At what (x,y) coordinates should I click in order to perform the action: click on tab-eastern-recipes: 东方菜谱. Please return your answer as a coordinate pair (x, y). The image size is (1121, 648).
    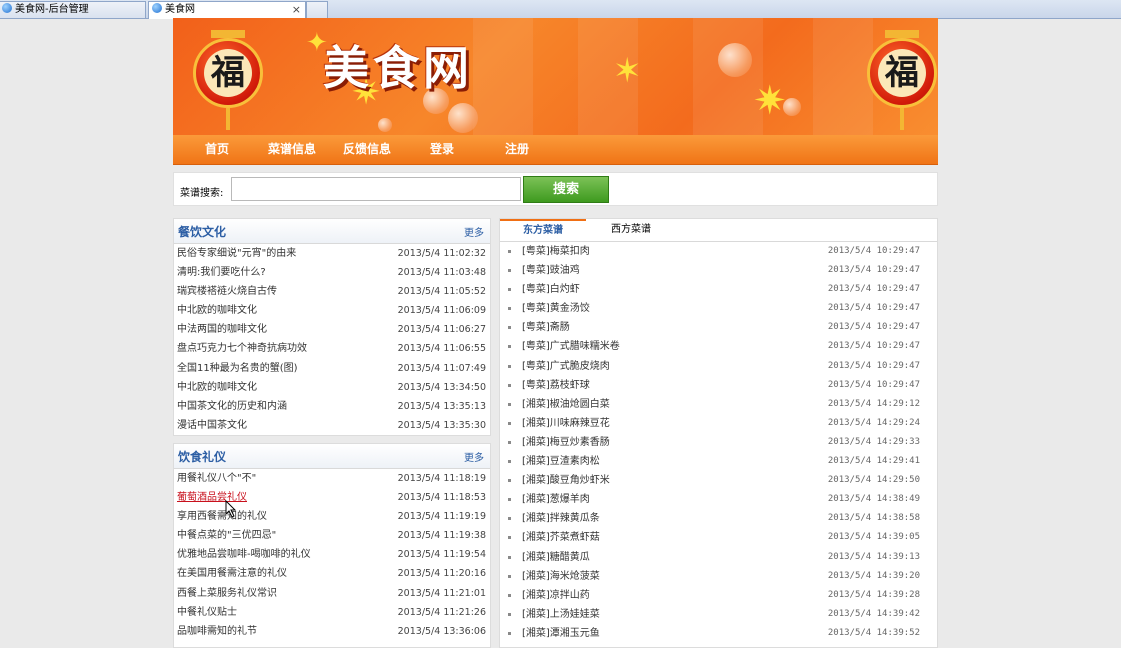
    Looking at the image, I should click on (543, 230).